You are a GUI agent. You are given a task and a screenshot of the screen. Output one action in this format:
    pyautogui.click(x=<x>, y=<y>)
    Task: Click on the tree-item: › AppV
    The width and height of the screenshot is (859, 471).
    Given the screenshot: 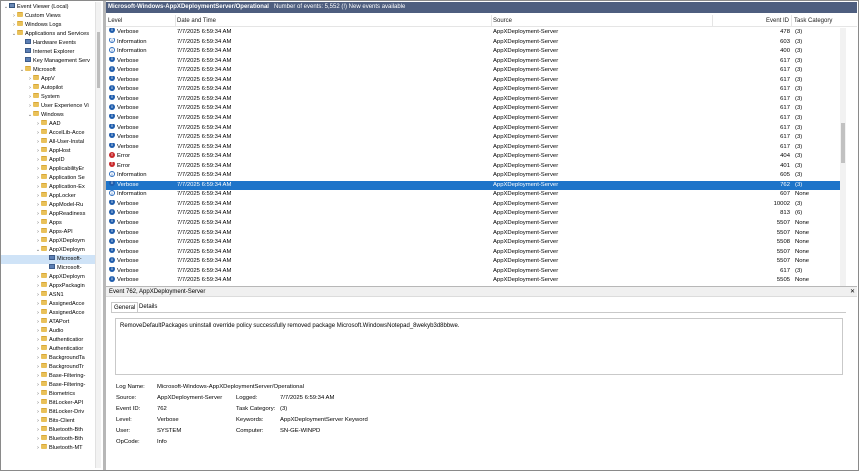 What is the action you would take?
    pyautogui.click(x=48, y=79)
    